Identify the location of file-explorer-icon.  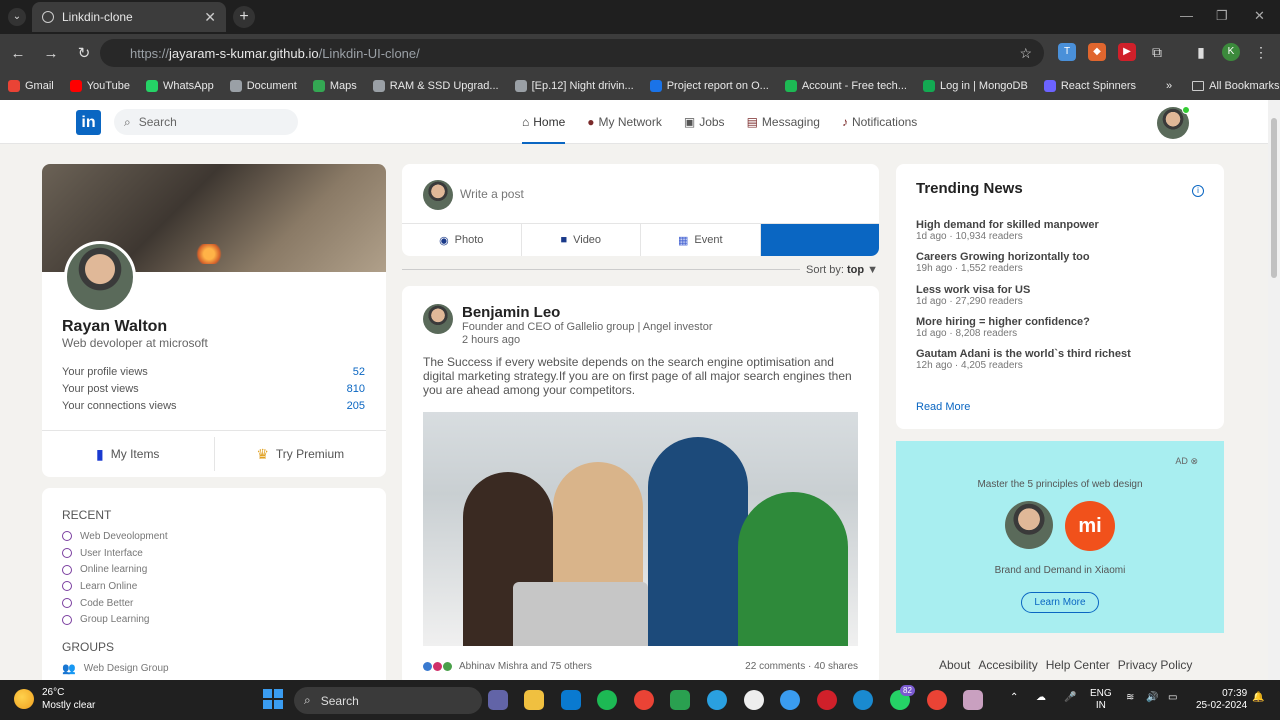
(534, 700).